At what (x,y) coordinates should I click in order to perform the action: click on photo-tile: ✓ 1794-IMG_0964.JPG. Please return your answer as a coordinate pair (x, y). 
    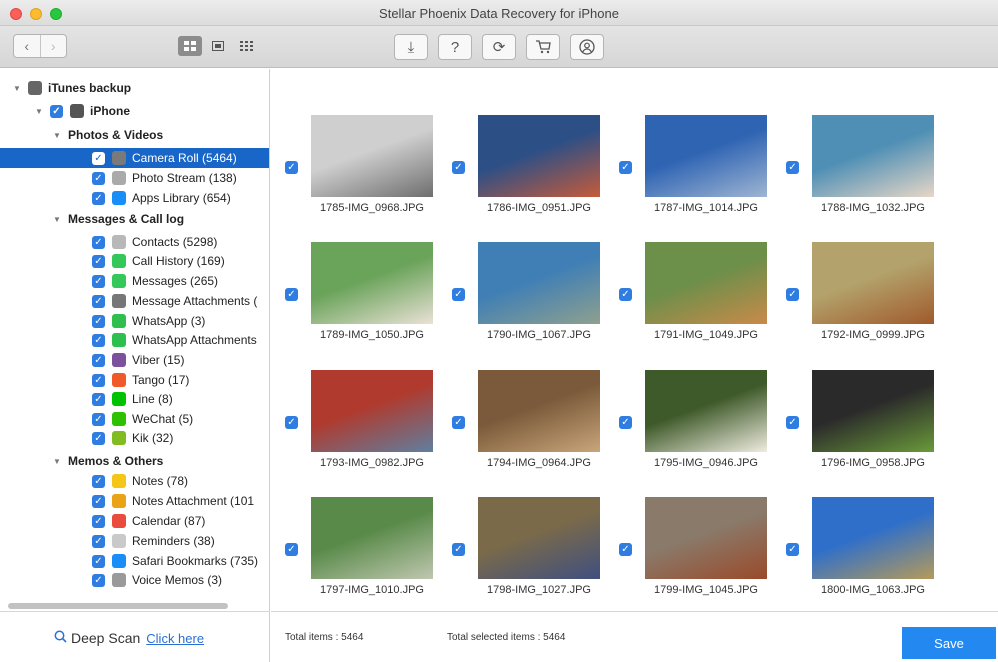
    Looking at the image, I should click on (532, 425).